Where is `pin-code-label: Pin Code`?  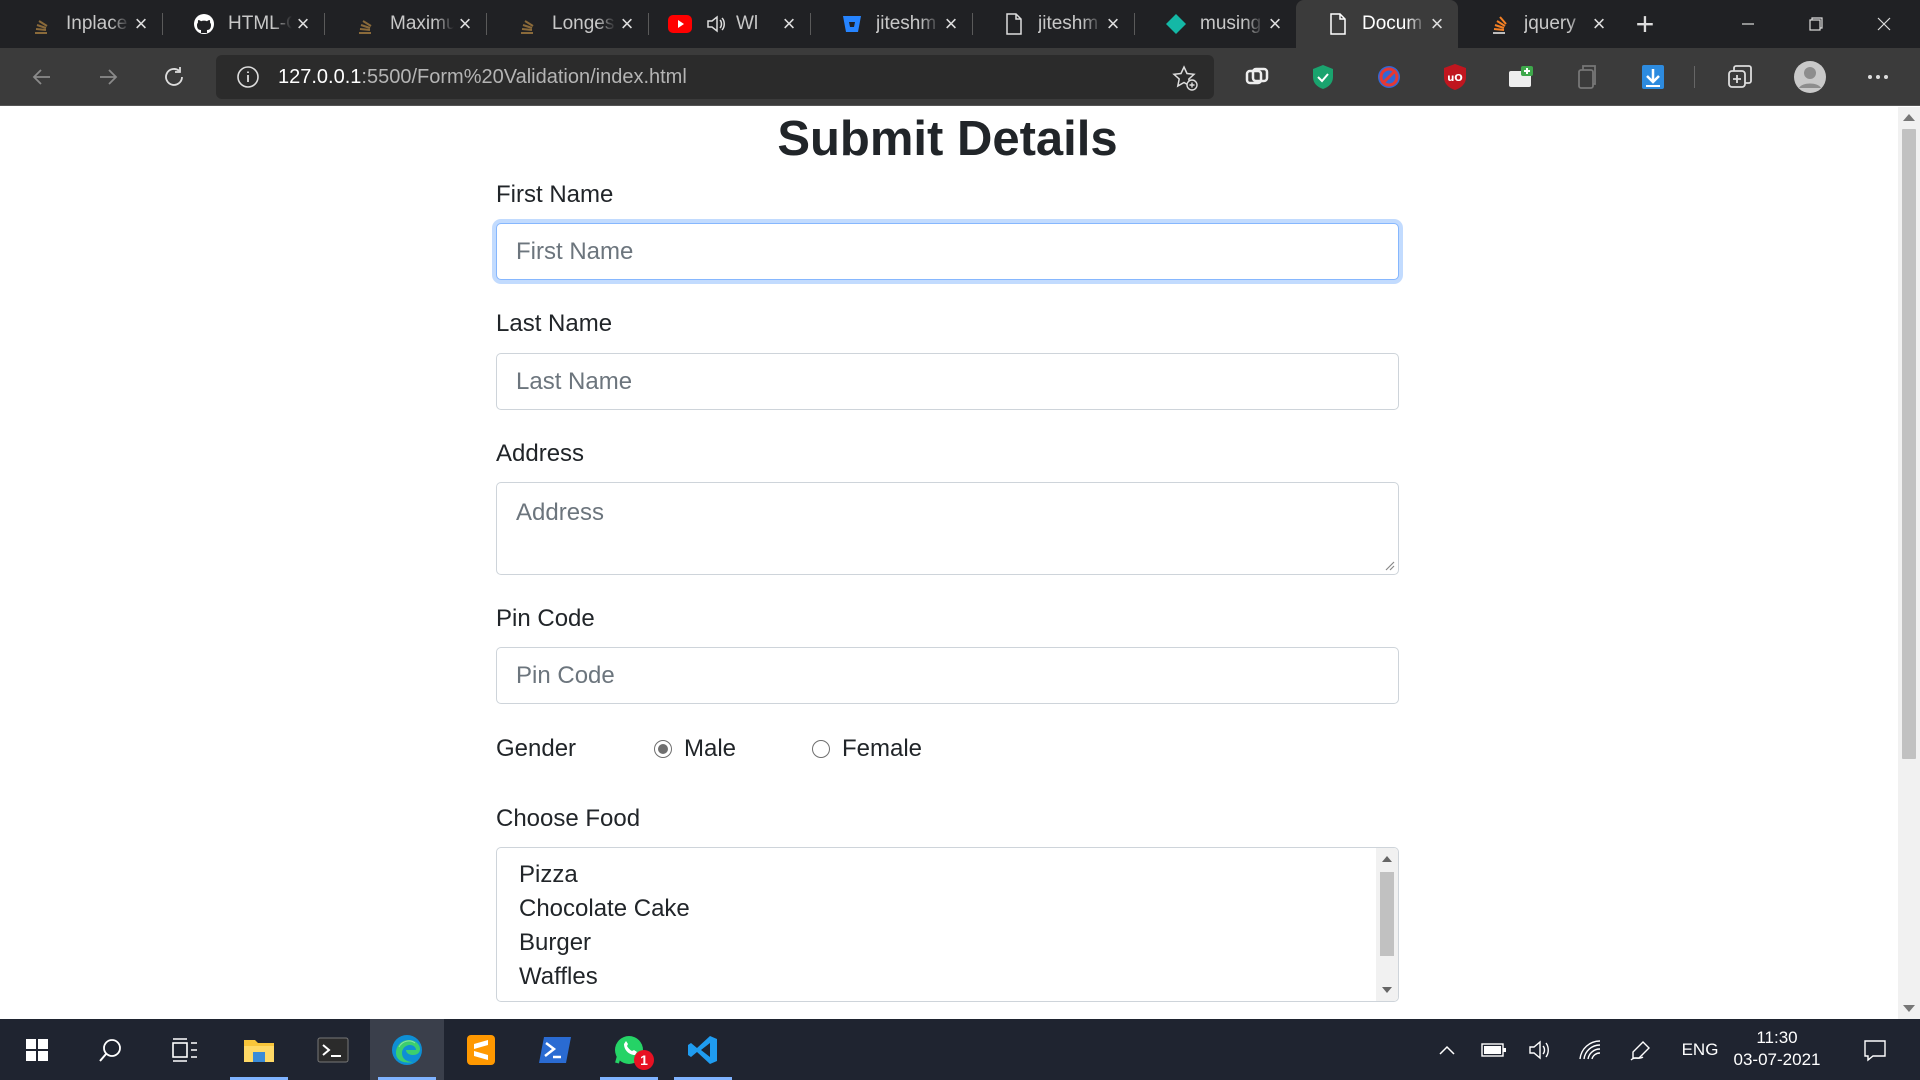 pin-code-label: Pin Code is located at coordinates (545, 618).